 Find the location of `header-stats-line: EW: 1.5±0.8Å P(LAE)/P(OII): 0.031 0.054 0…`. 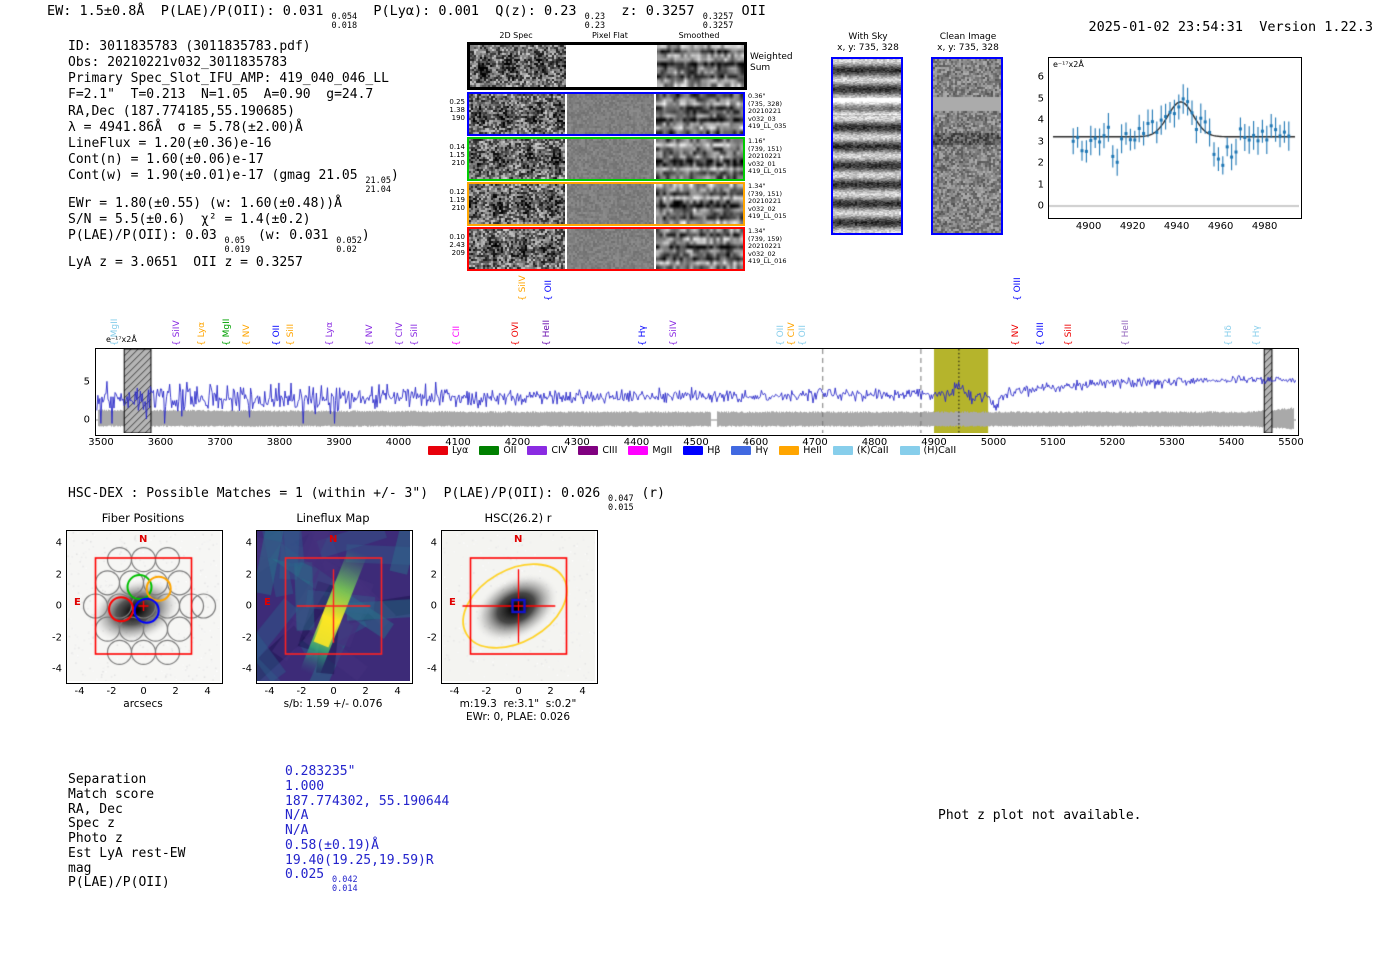

header-stats-line: EW: 1.5±0.8Å P(LAE)/P(OII): 0.031 0.054 0… is located at coordinates (406, 17).